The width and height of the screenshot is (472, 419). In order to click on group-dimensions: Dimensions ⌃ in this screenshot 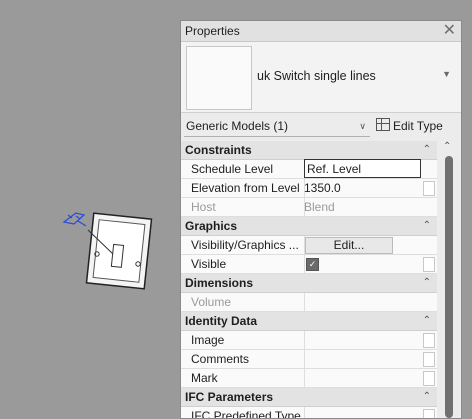, I will do `click(309, 283)`.